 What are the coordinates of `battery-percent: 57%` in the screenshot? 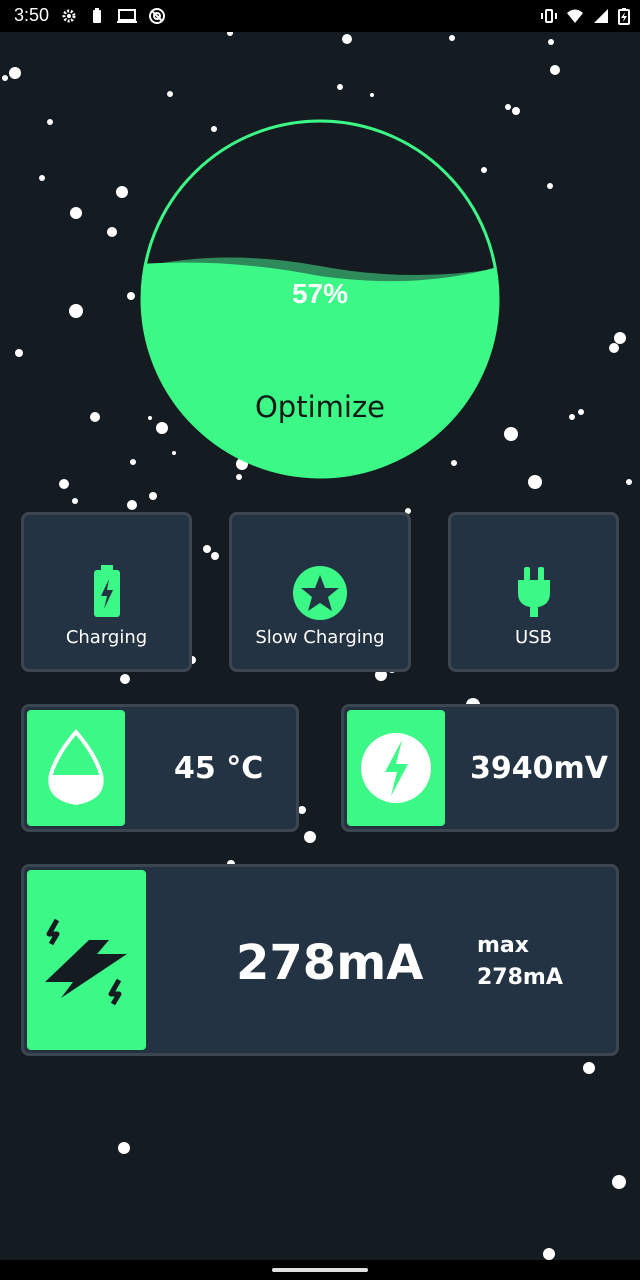 It's located at (320, 293).